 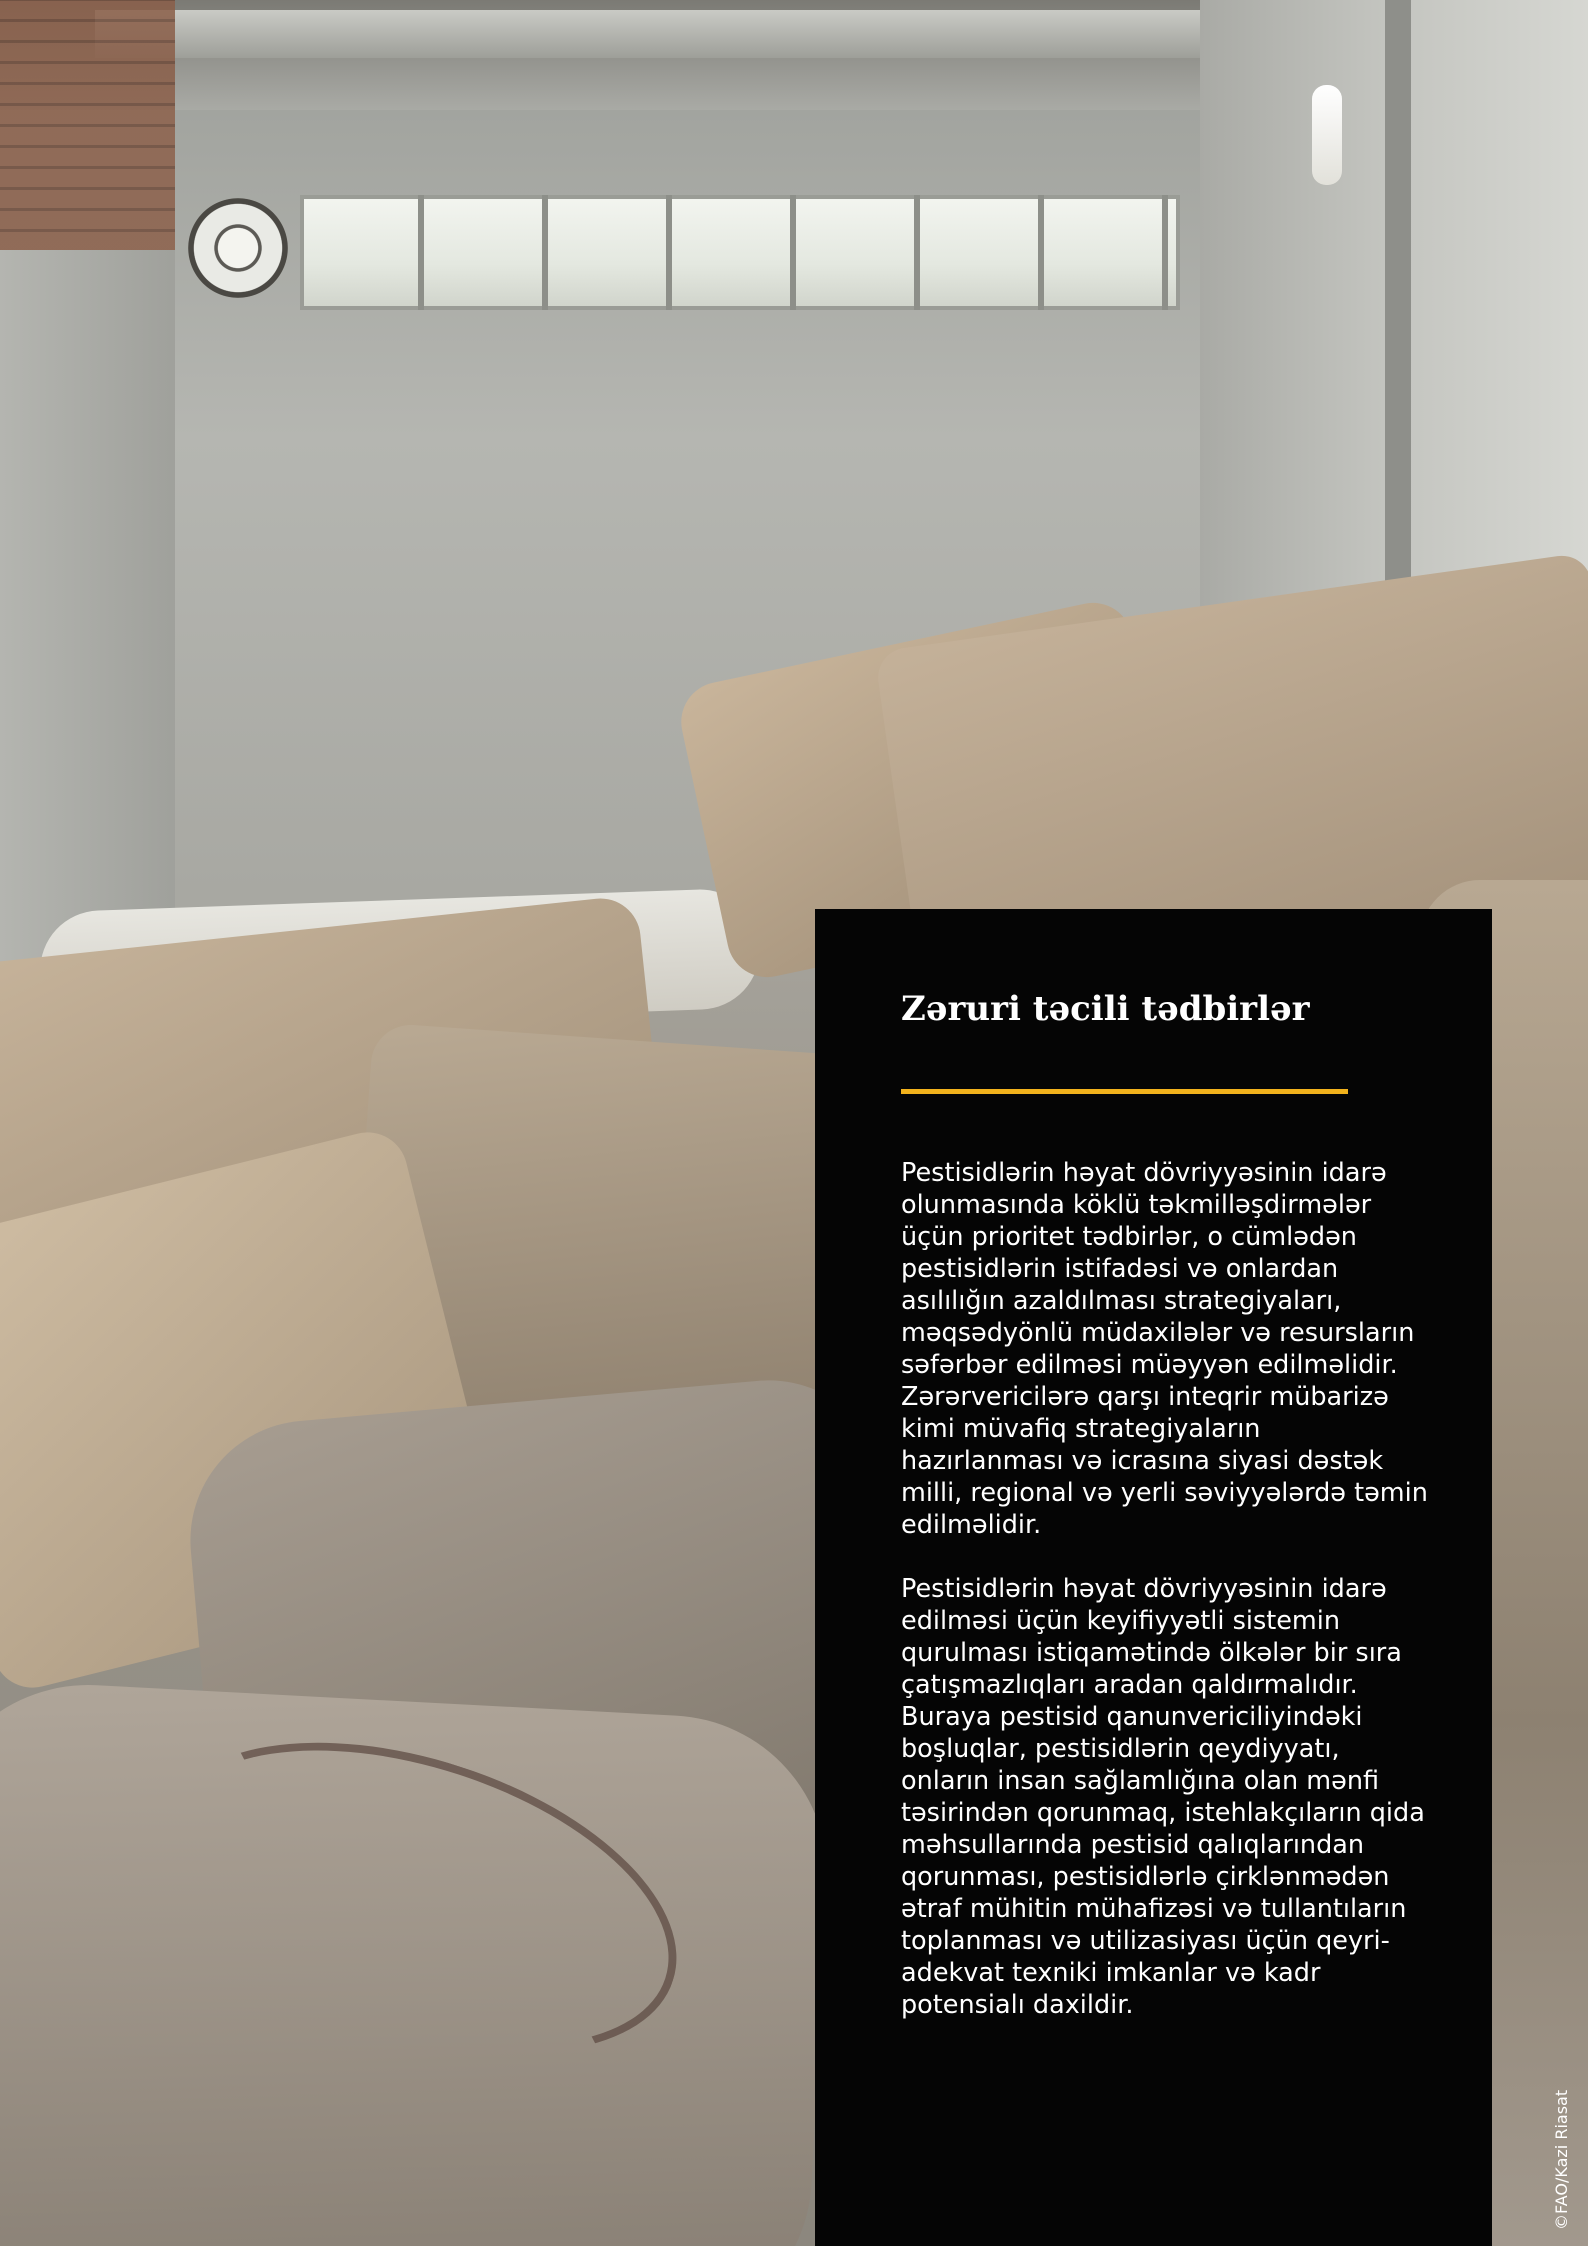 What do you see at coordinates (1327, 135) in the screenshot?
I see `lamp-icon` at bounding box center [1327, 135].